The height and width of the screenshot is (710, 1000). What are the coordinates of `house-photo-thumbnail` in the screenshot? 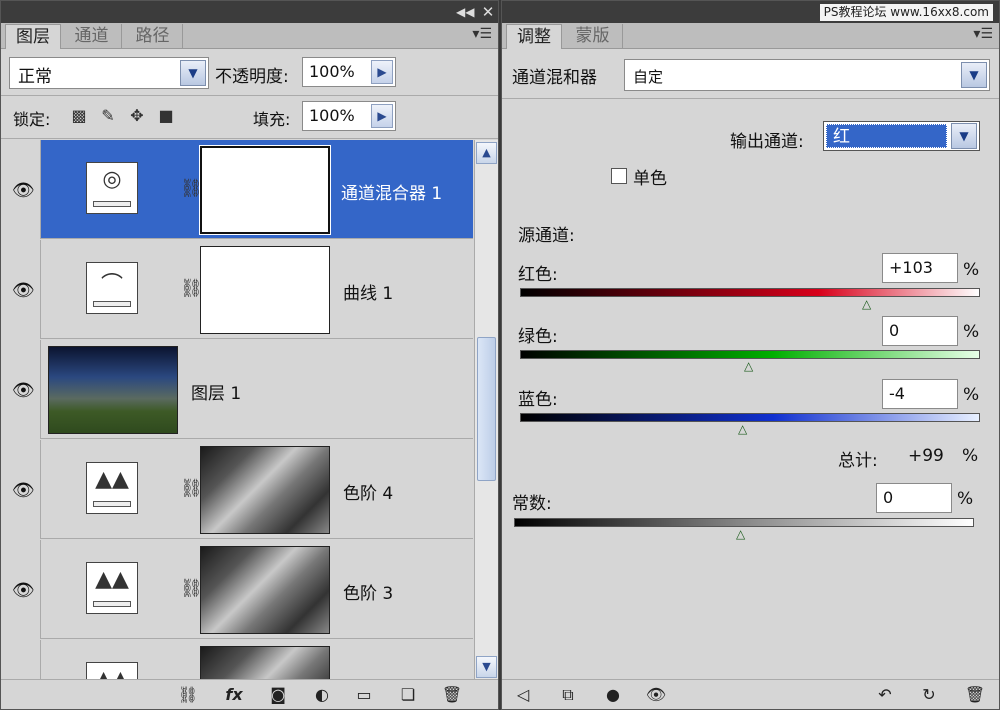 It's located at (113, 390).